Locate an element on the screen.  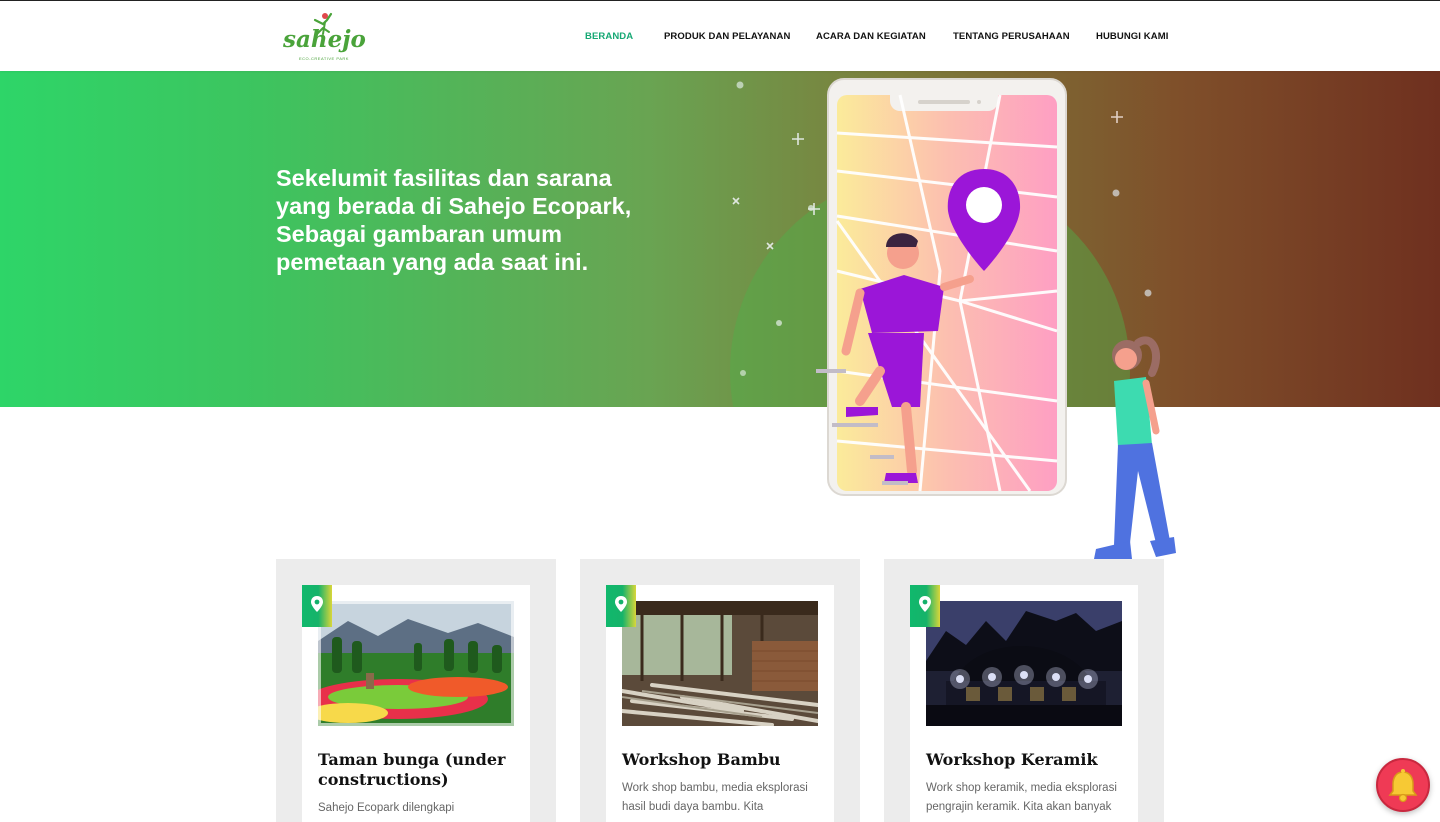
facility-card-title: Workshop Keramik is located at coordinates (1026, 760).